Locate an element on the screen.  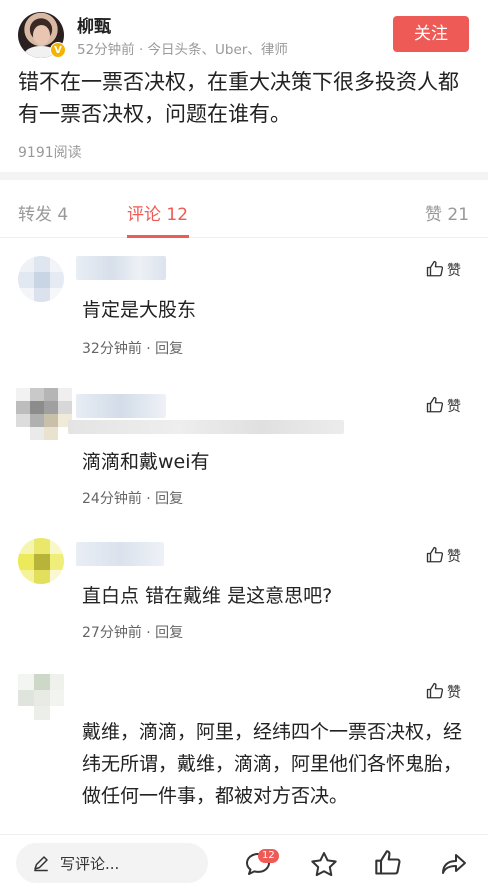
comment-text: 直白点 错在戴维 是这意思吧? is located at coordinates (207, 596).